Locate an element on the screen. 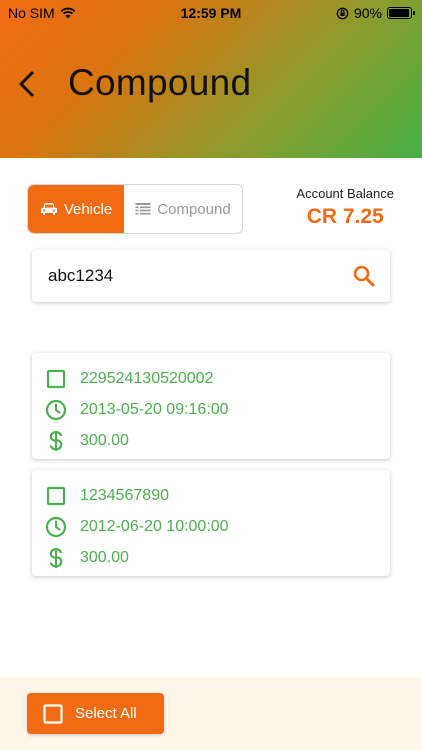 Image resolution: width=422 pixels, height=750 pixels. record-datetime-row: 2012-06-20 10:00:00 is located at coordinates (211, 526).